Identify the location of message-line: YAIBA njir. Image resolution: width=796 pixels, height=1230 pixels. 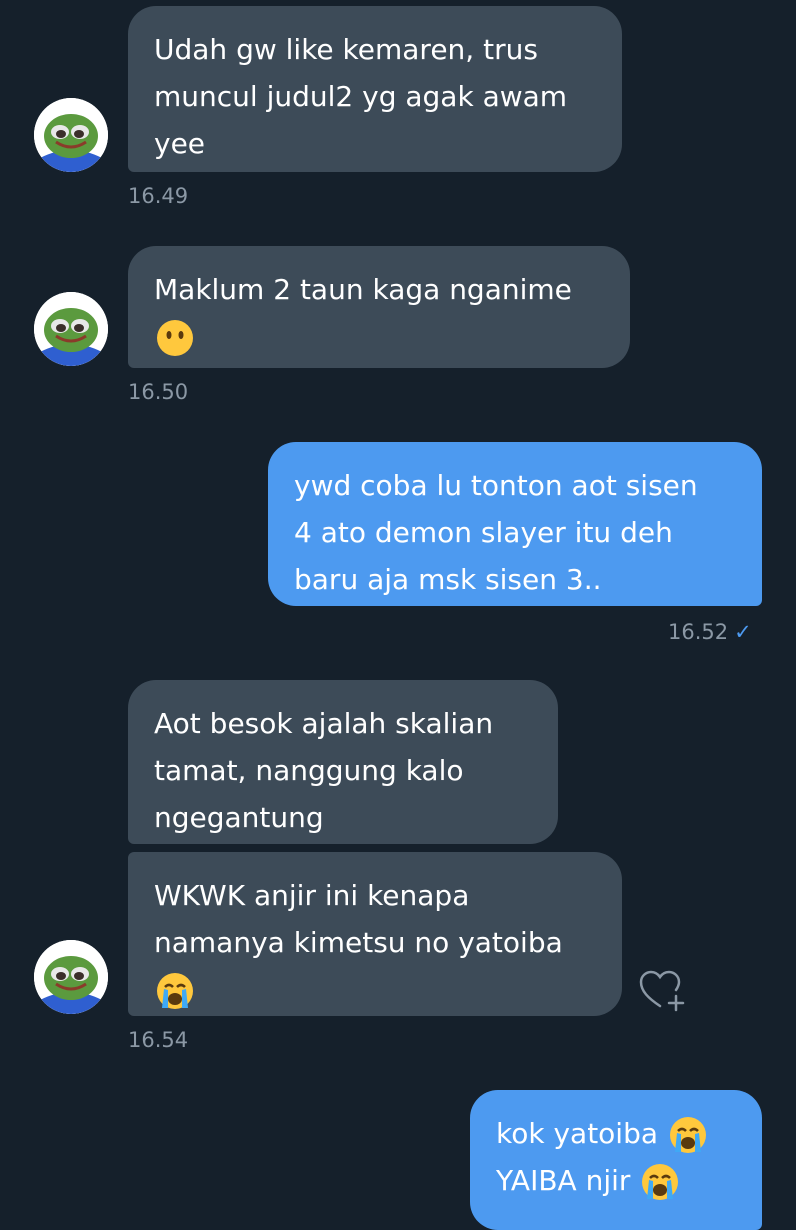
(616, 1180).